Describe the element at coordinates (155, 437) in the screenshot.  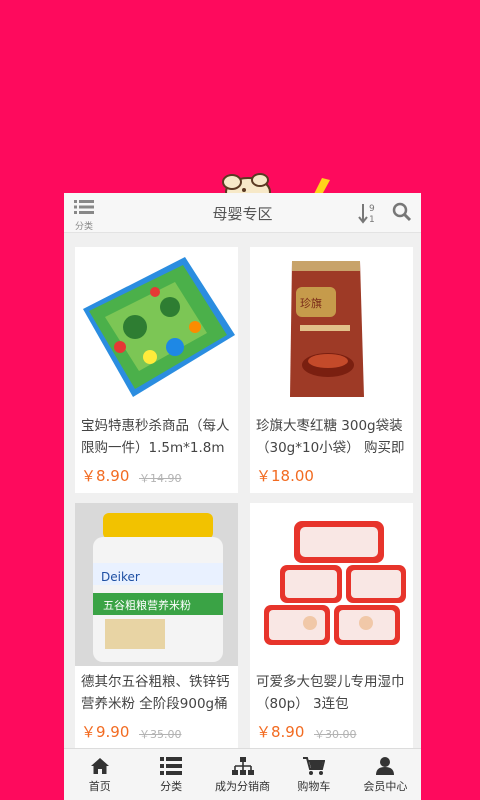
I see `product-name: 宝妈特惠秒杀商品（每人限购一件）1.5m*1.8m` at that location.